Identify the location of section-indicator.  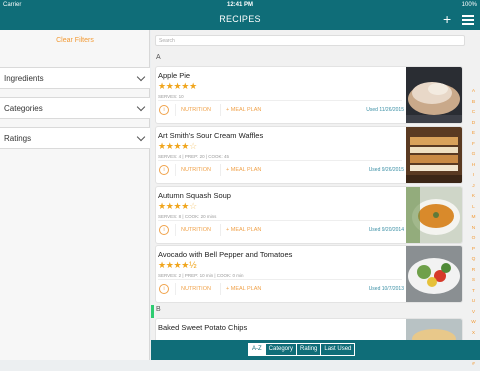
(152, 311).